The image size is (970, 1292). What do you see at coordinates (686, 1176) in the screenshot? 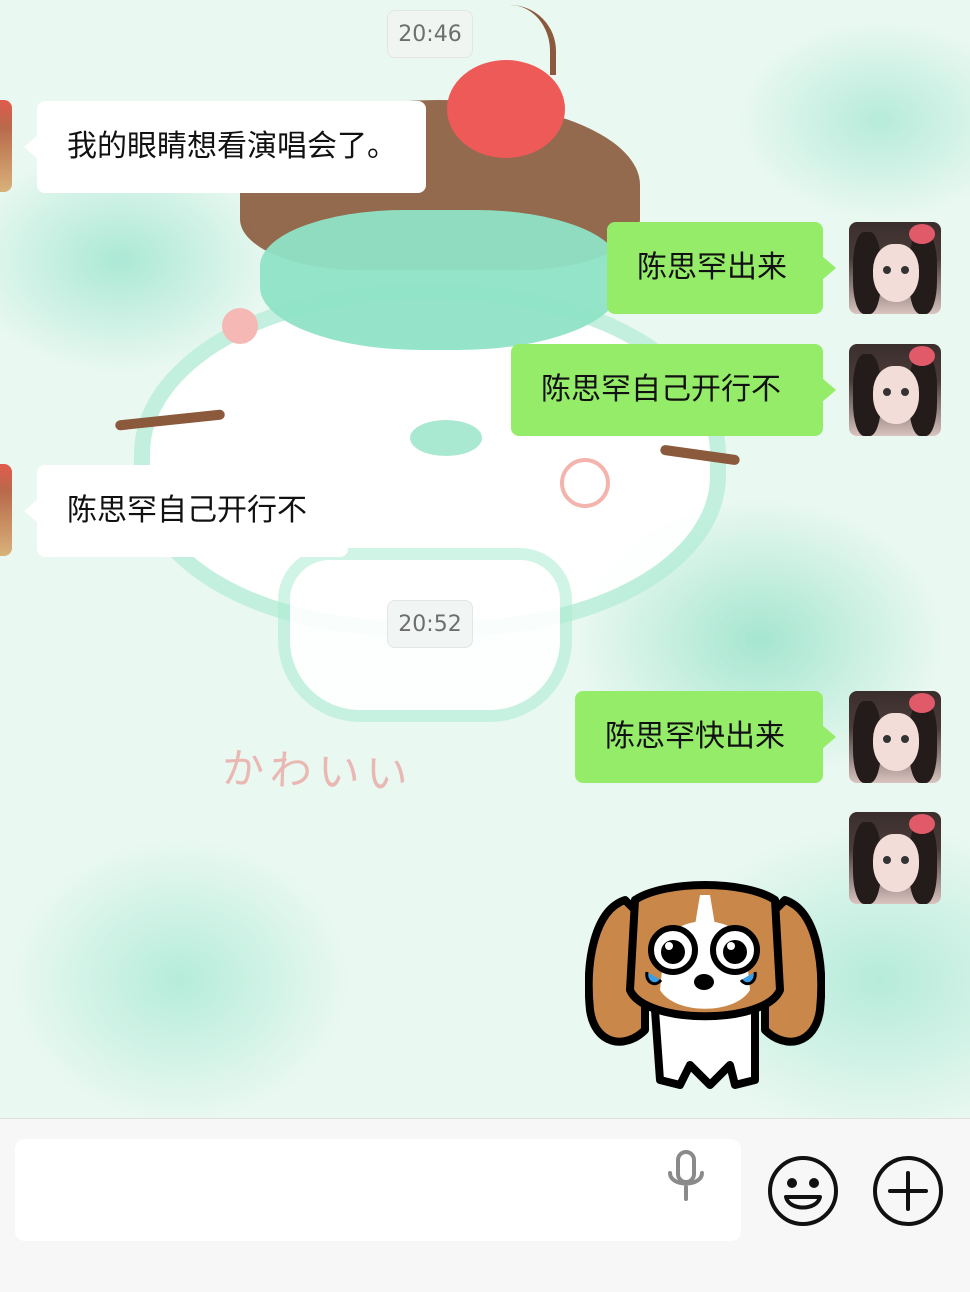
I see `microphone-icon` at bounding box center [686, 1176].